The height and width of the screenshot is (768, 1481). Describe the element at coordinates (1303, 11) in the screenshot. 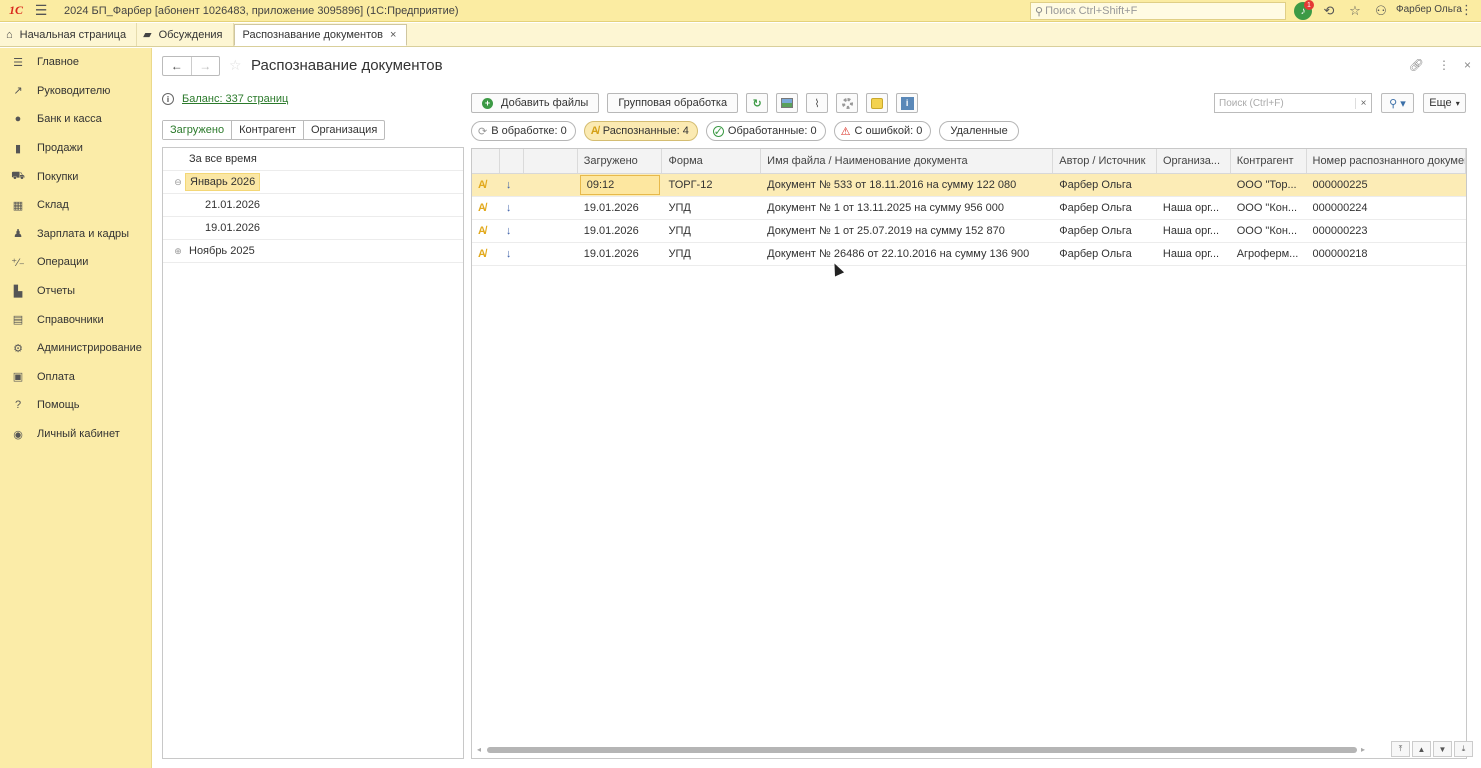

I see `notifications-button: ♪ 1` at that location.